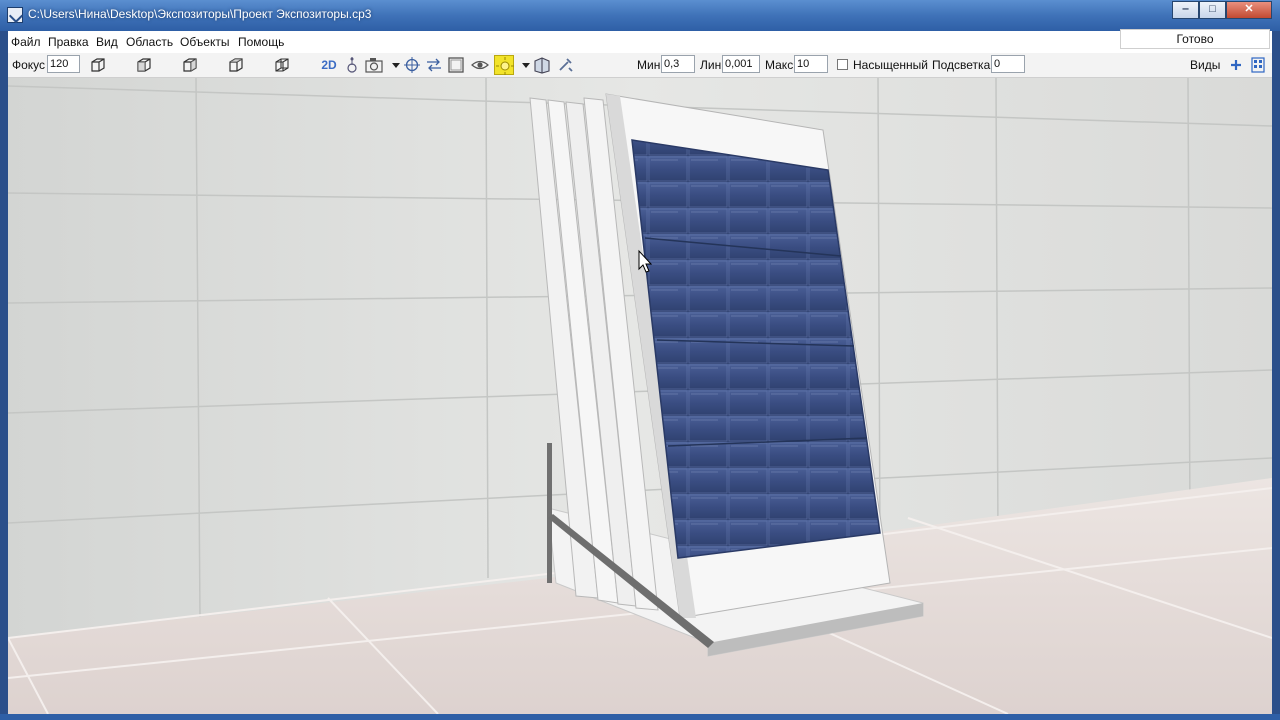 Image resolution: width=1280 pixels, height=720 pixels. Describe the element at coordinates (190, 65) in the screenshot. I see `cube-view-3-icon` at that location.